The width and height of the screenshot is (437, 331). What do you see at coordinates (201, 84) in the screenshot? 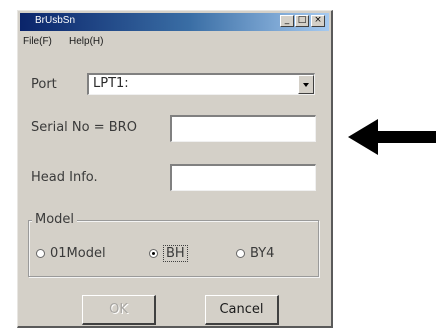
I see `port-select: LPT1:` at bounding box center [201, 84].